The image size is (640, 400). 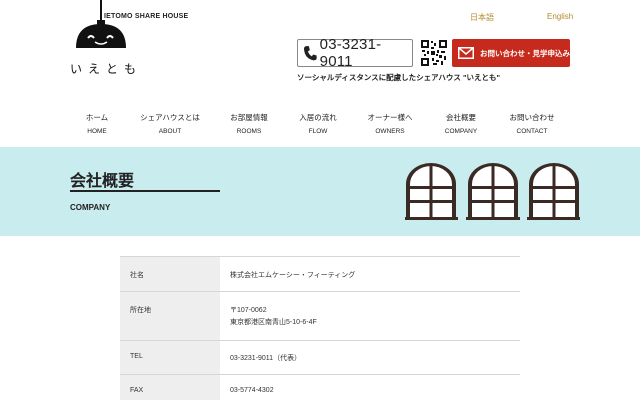 I want to click on row-label: FAX, so click(x=170, y=387).